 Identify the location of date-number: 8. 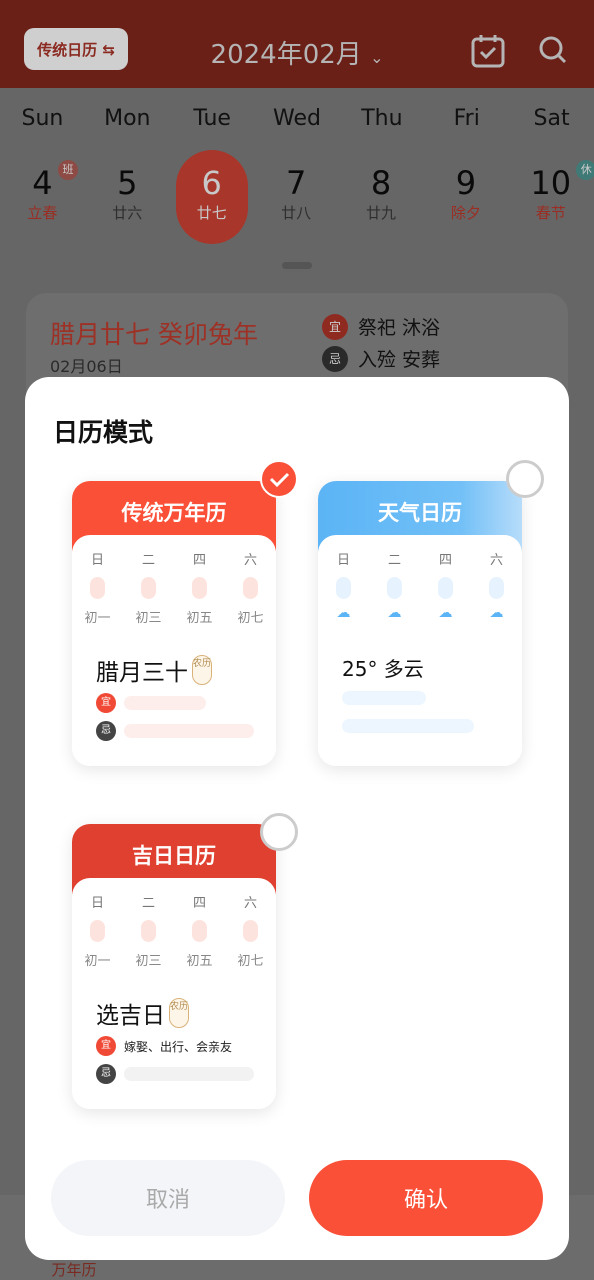
(381, 183).